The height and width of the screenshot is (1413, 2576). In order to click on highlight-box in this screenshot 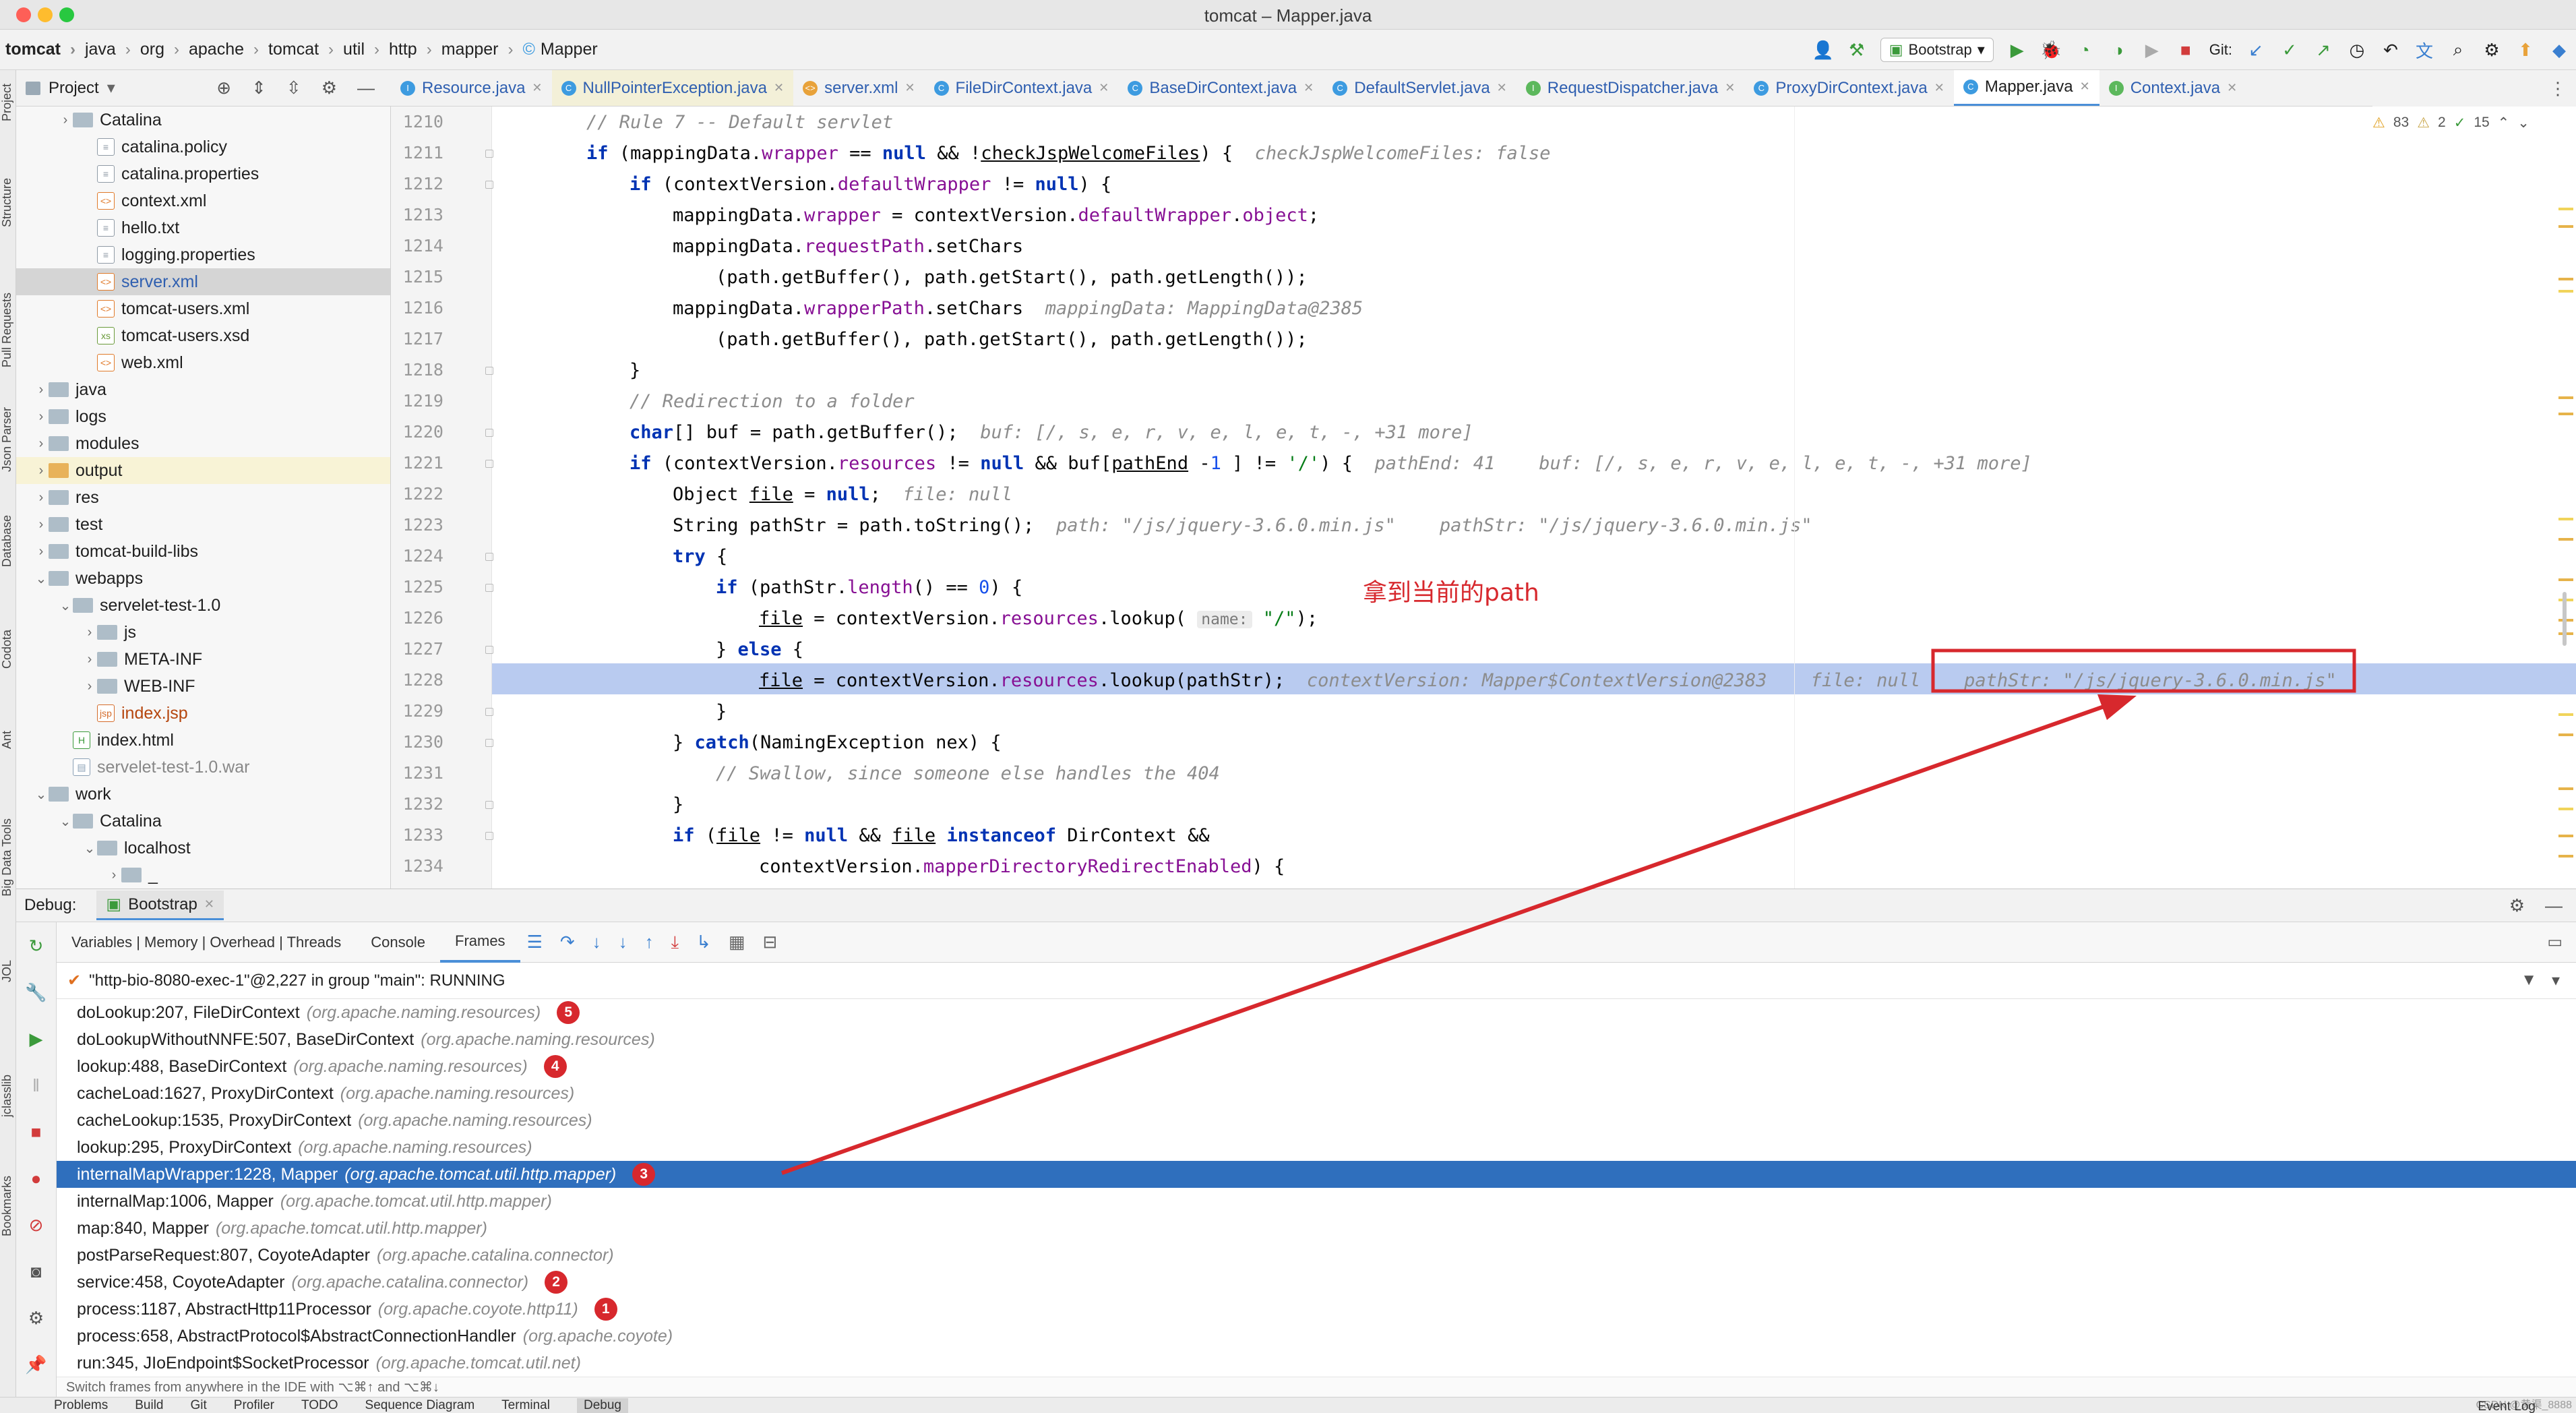, I will do `click(2143, 671)`.